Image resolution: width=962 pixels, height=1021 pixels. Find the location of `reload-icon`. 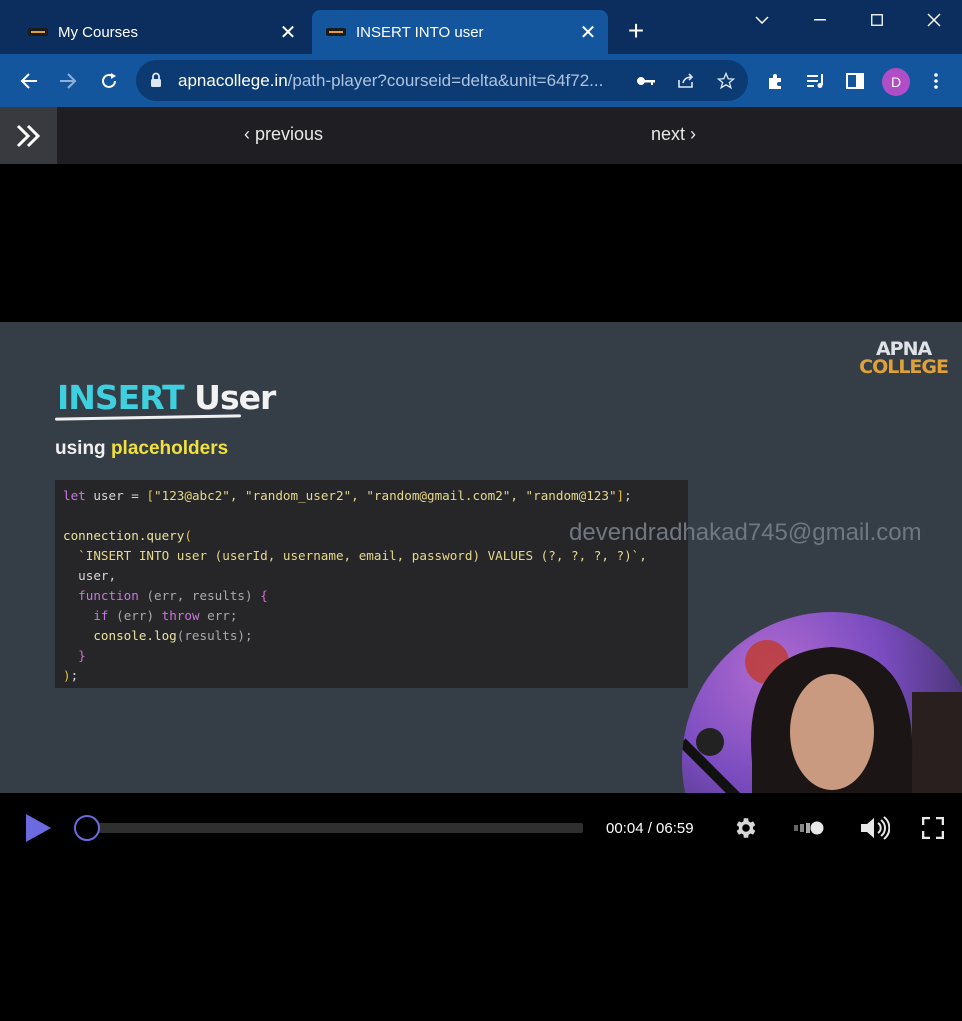

reload-icon is located at coordinates (109, 81).